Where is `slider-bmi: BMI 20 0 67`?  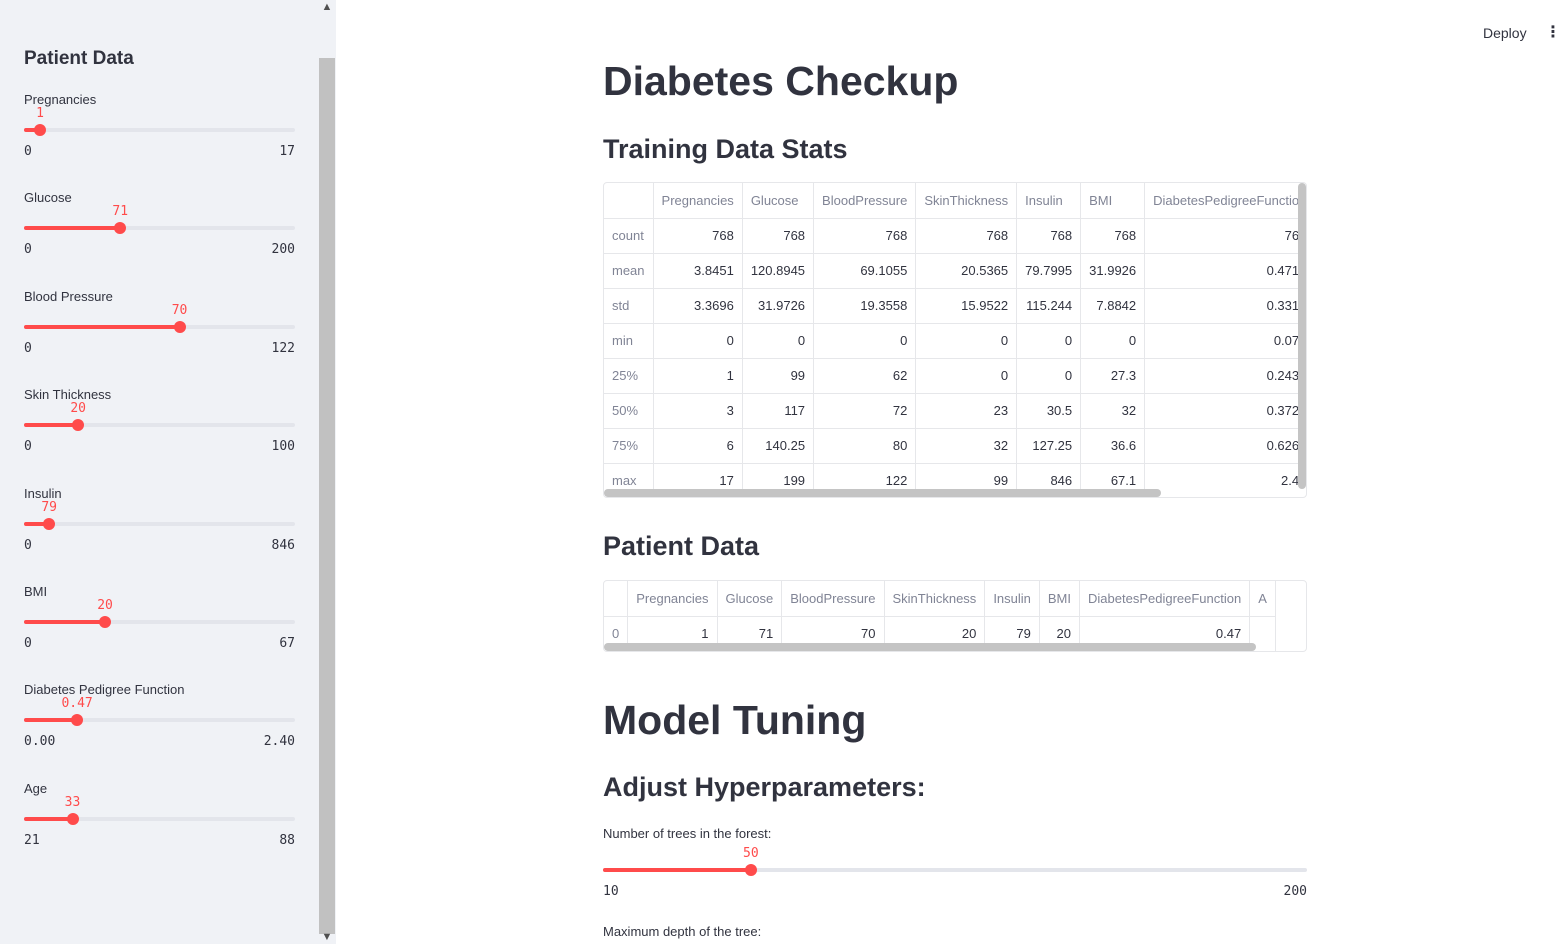 slider-bmi: BMI 20 0 67 is located at coordinates (159, 624).